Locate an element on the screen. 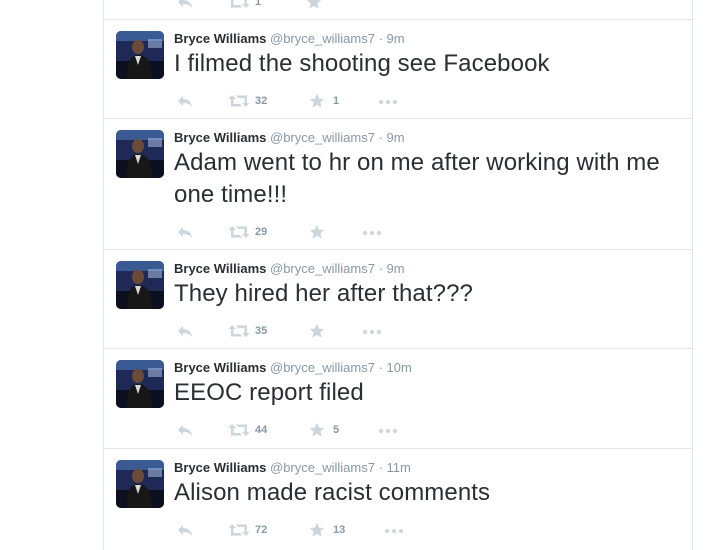 The width and height of the screenshot is (708, 550). tweet: 1 is located at coordinates (398, 10).